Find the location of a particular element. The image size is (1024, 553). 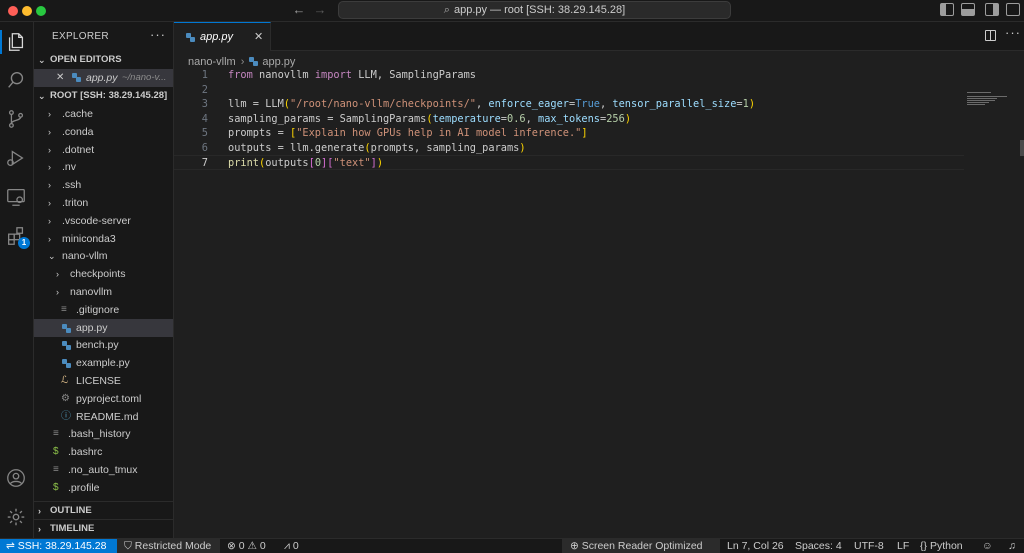

outline-label: OUTLINE is located at coordinates (71, 510).